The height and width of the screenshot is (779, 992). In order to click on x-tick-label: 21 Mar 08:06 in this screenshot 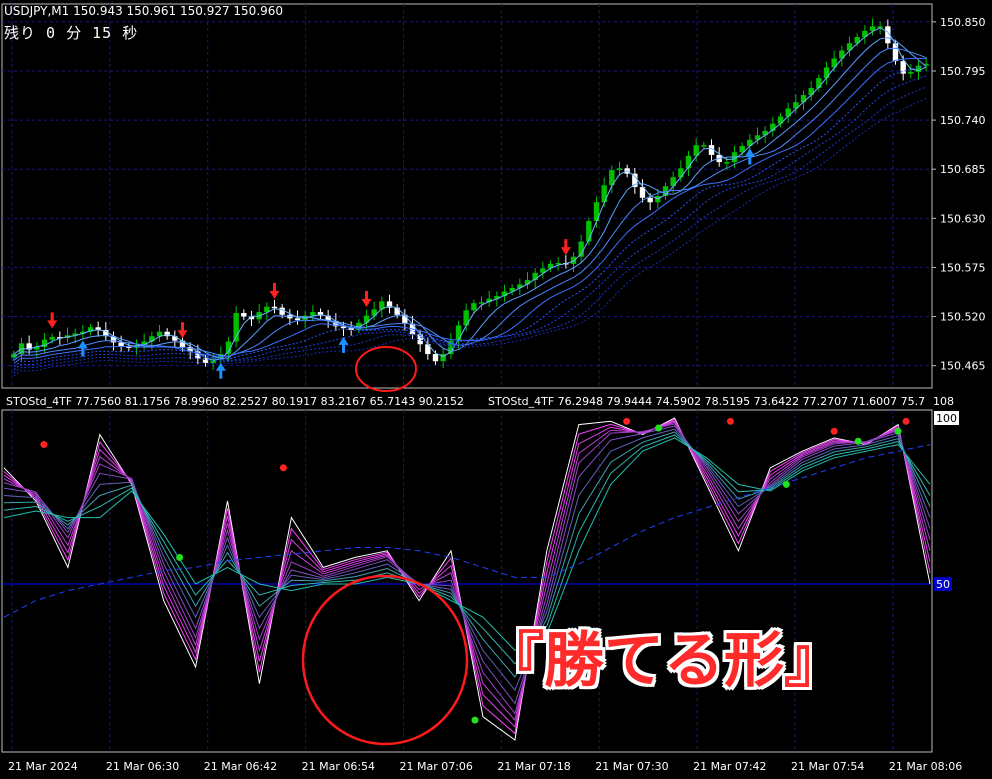, I will do `click(925, 766)`.